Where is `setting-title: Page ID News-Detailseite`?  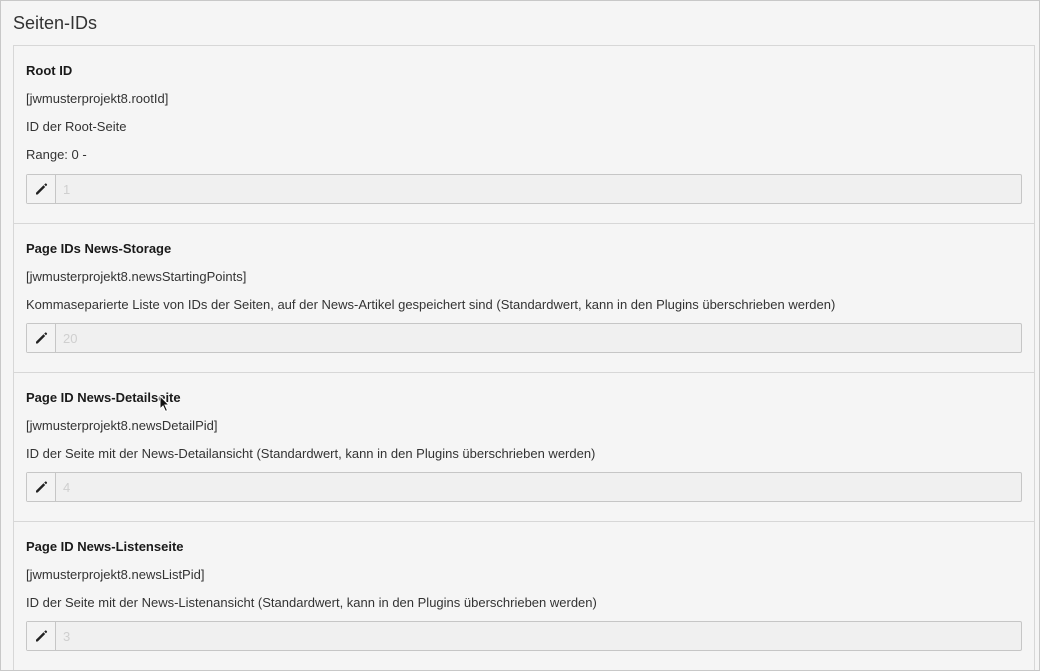
setting-title: Page ID News-Detailseite is located at coordinates (103, 397).